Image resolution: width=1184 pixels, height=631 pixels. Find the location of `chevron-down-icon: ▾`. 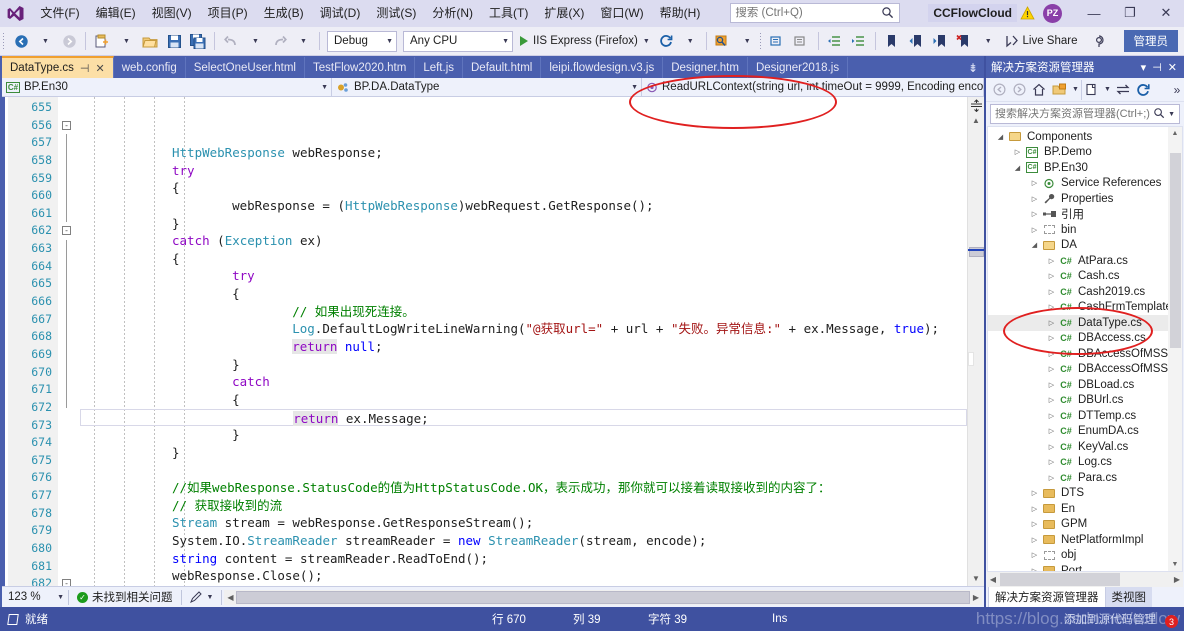

chevron-down-icon: ▾ is located at coordinates (1144, 67).